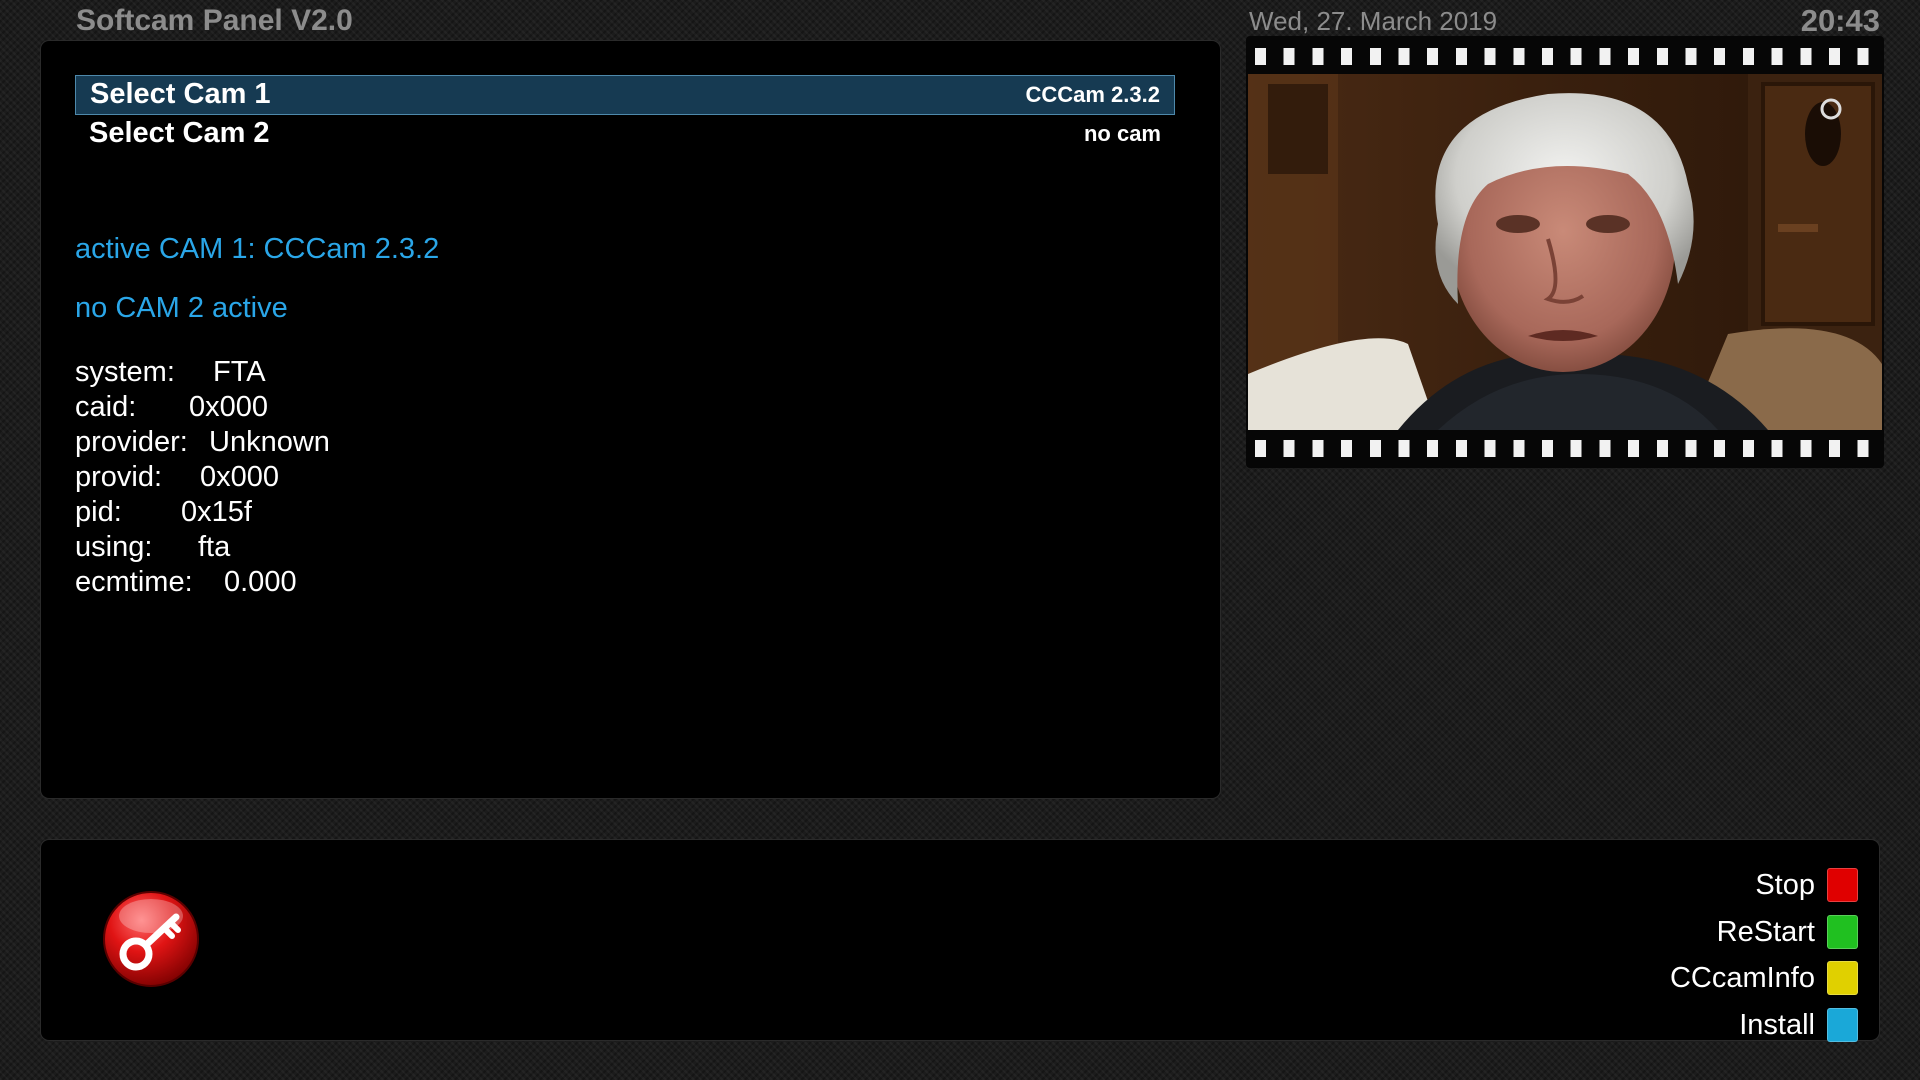  What do you see at coordinates (1765, 931) in the screenshot?
I see `restart-button-label: ReStart` at bounding box center [1765, 931].